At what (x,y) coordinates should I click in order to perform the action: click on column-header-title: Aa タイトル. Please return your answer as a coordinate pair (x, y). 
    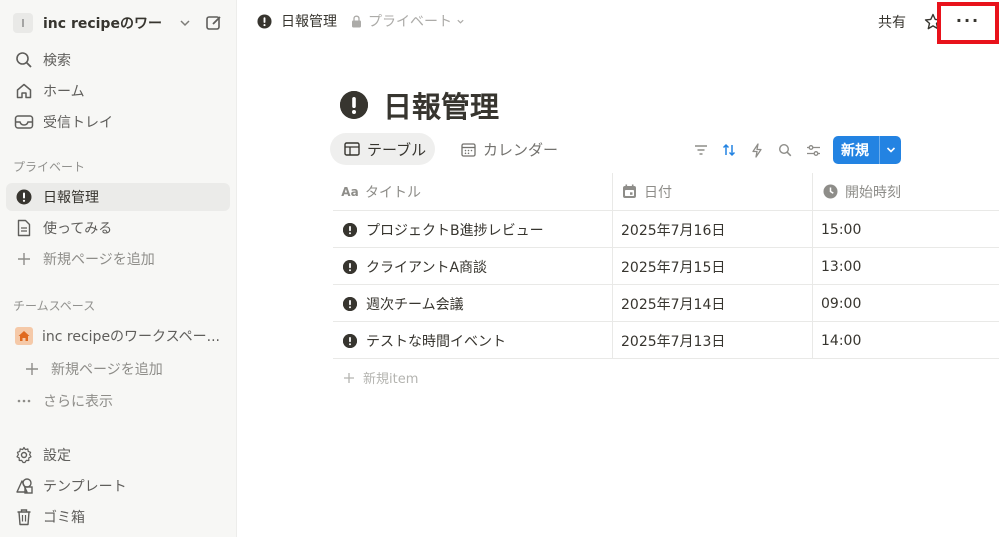
    Looking at the image, I should click on (381, 191).